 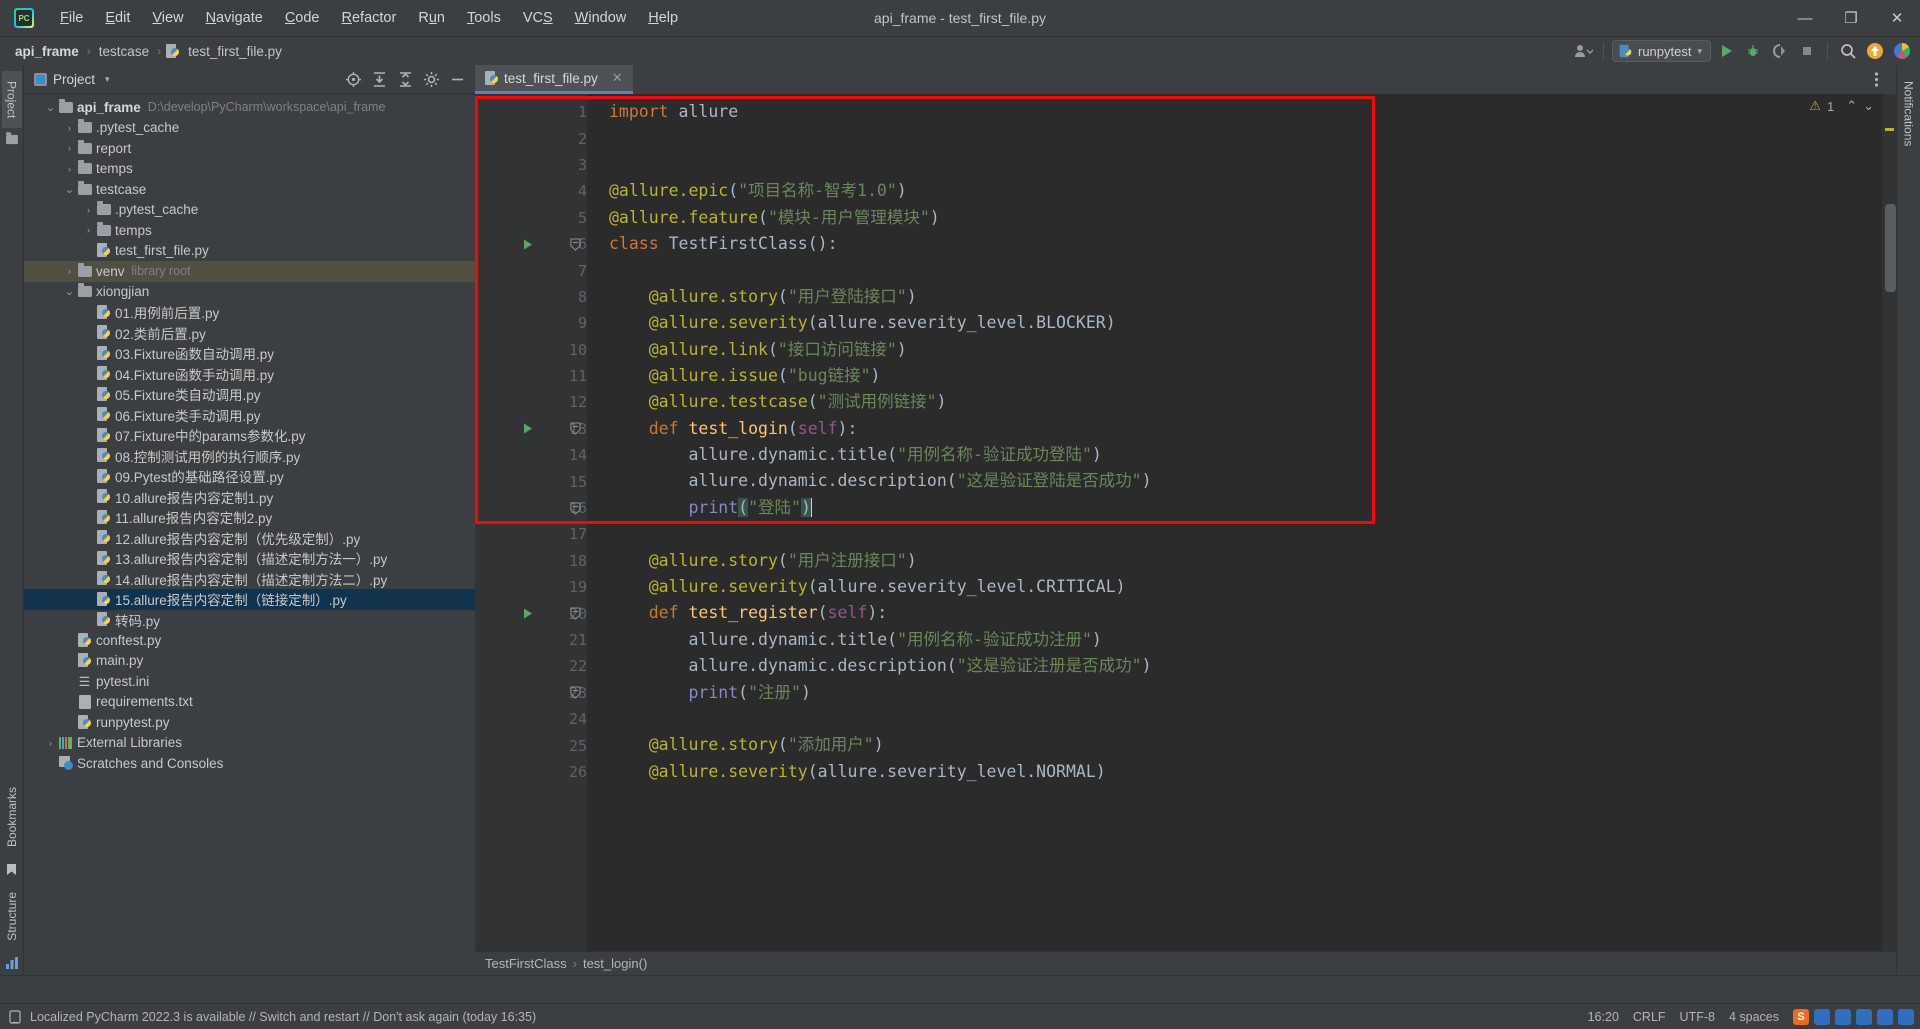 What do you see at coordinates (531, 244) in the screenshot?
I see `gutter-line: 6` at bounding box center [531, 244].